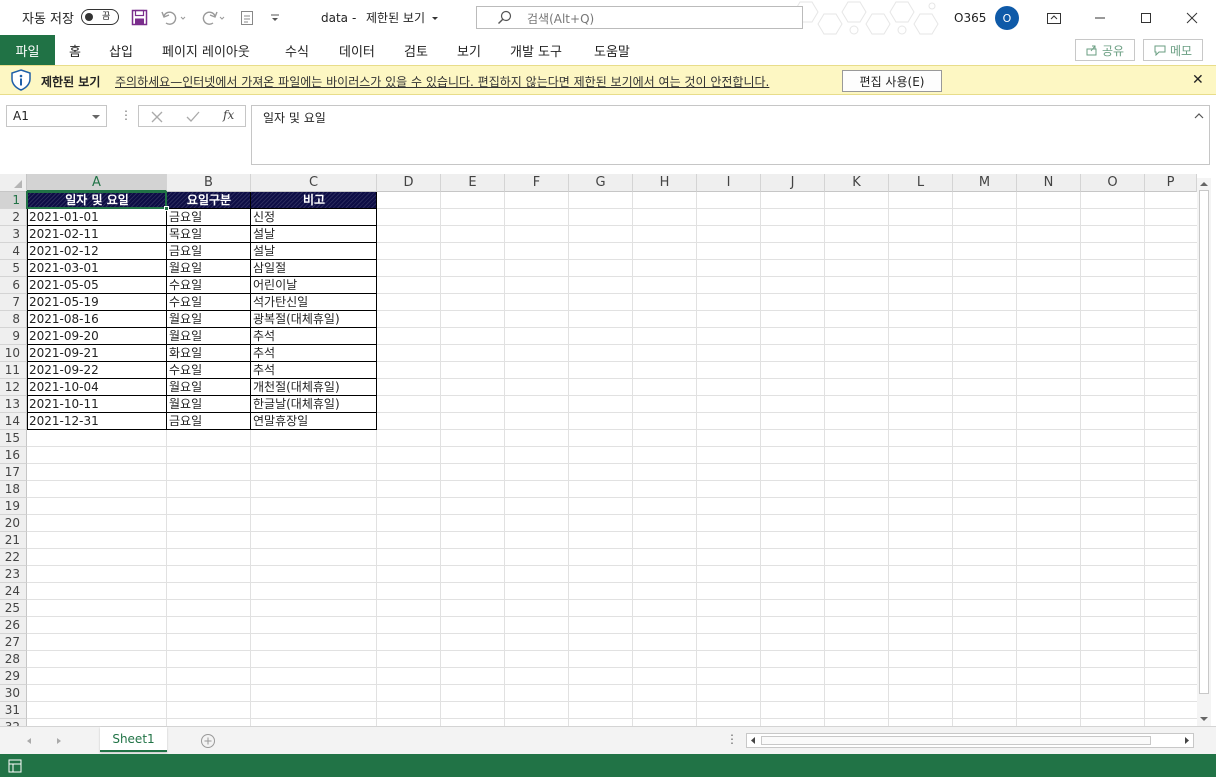 The height and width of the screenshot is (777, 1216). I want to click on row-header: 7, so click(13, 302).